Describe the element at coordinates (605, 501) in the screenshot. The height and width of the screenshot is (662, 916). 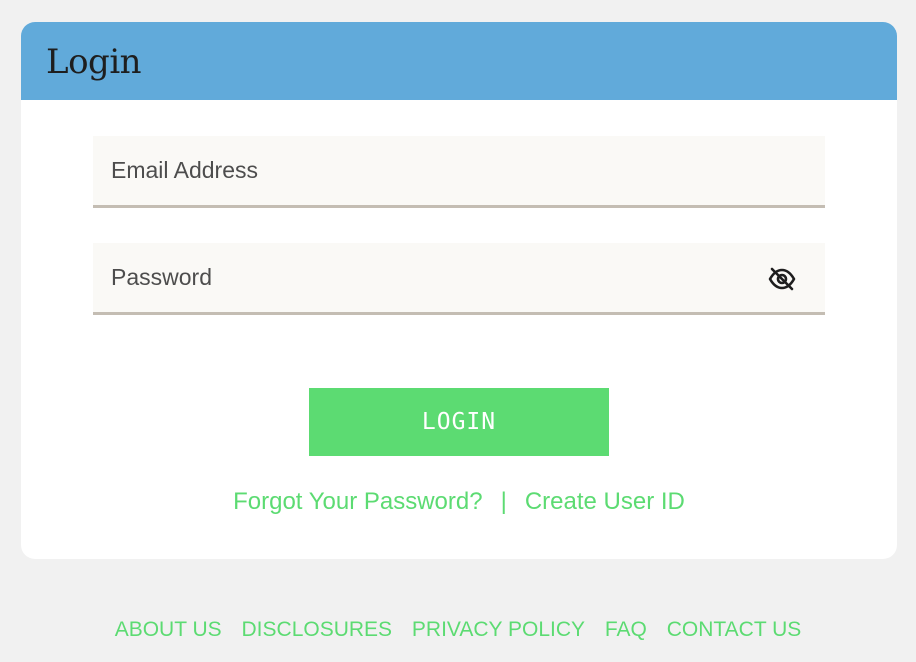
I see `create-user-id-link: Create User ID` at that location.